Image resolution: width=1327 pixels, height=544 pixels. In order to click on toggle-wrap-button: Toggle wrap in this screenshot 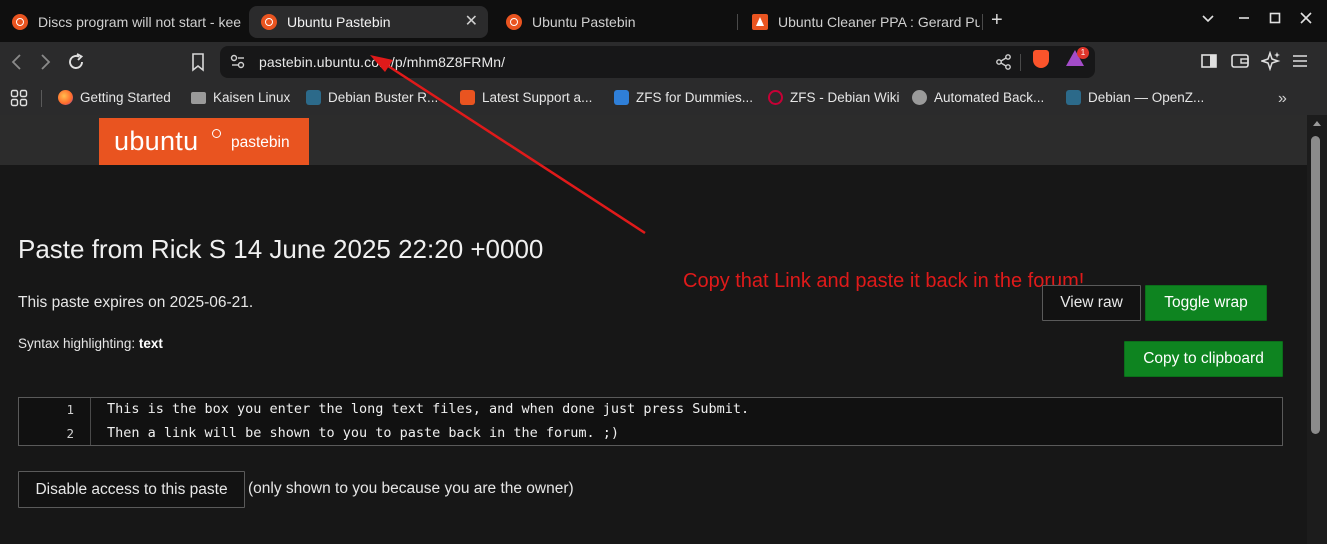, I will do `click(1206, 303)`.